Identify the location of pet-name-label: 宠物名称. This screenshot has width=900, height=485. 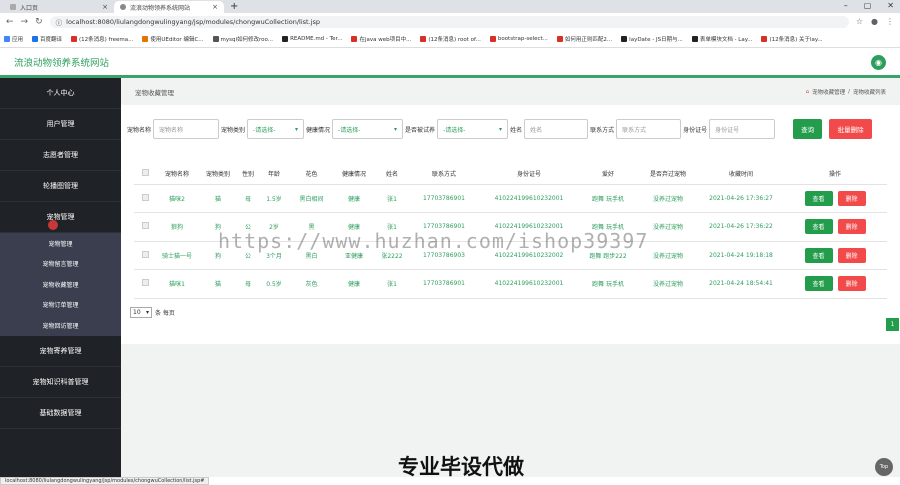
(139, 130).